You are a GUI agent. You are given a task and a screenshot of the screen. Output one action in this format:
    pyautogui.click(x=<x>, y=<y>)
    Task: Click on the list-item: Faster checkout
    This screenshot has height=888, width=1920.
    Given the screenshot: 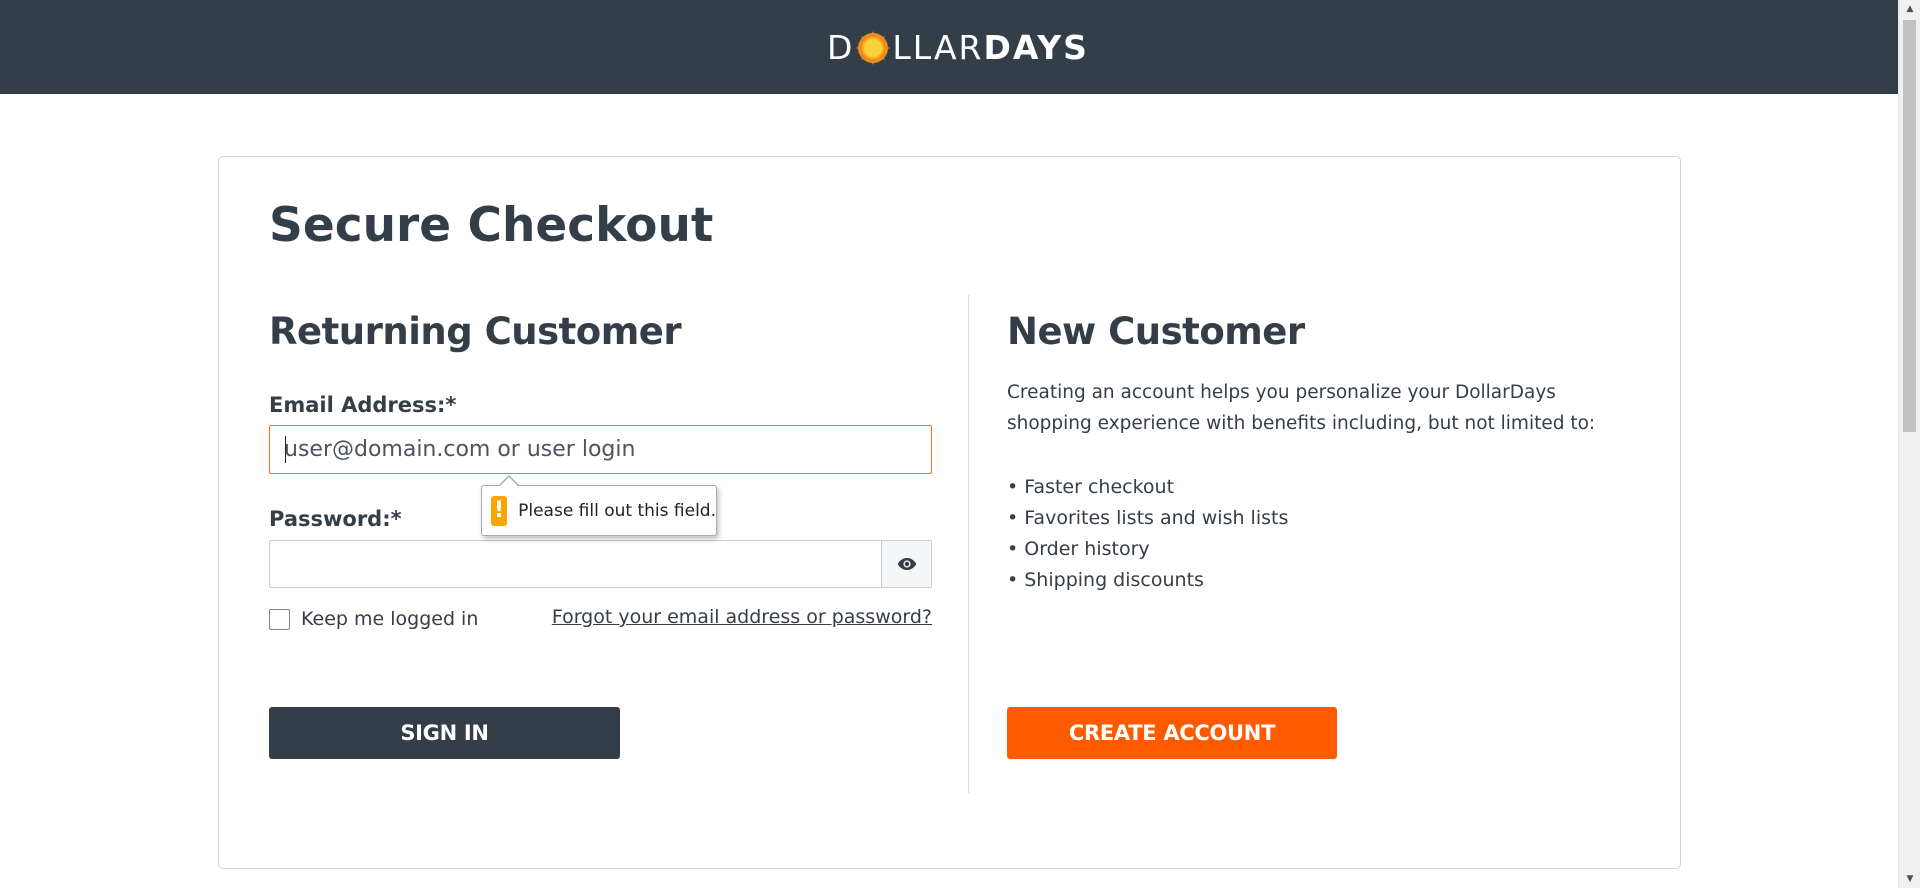 What is the action you would take?
    pyautogui.click(x=1147, y=487)
    